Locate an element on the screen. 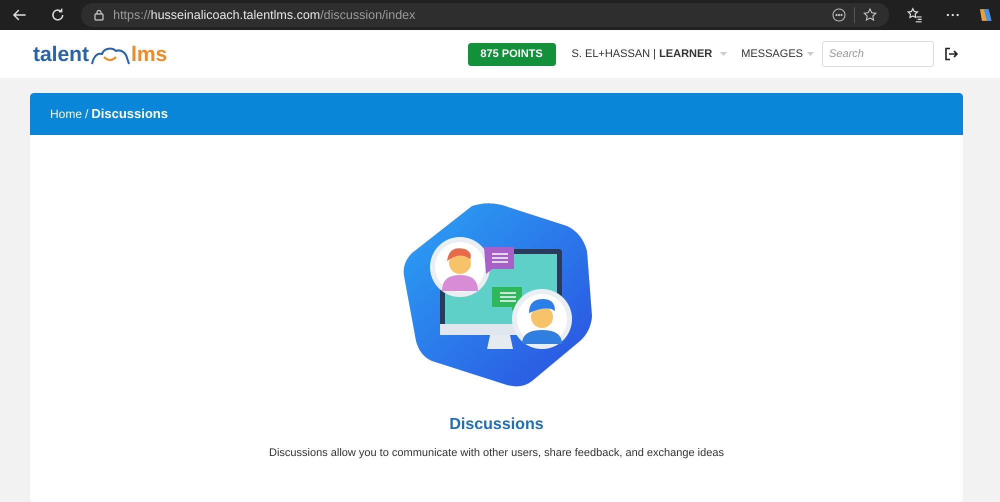  logout-icon is located at coordinates (951, 54).